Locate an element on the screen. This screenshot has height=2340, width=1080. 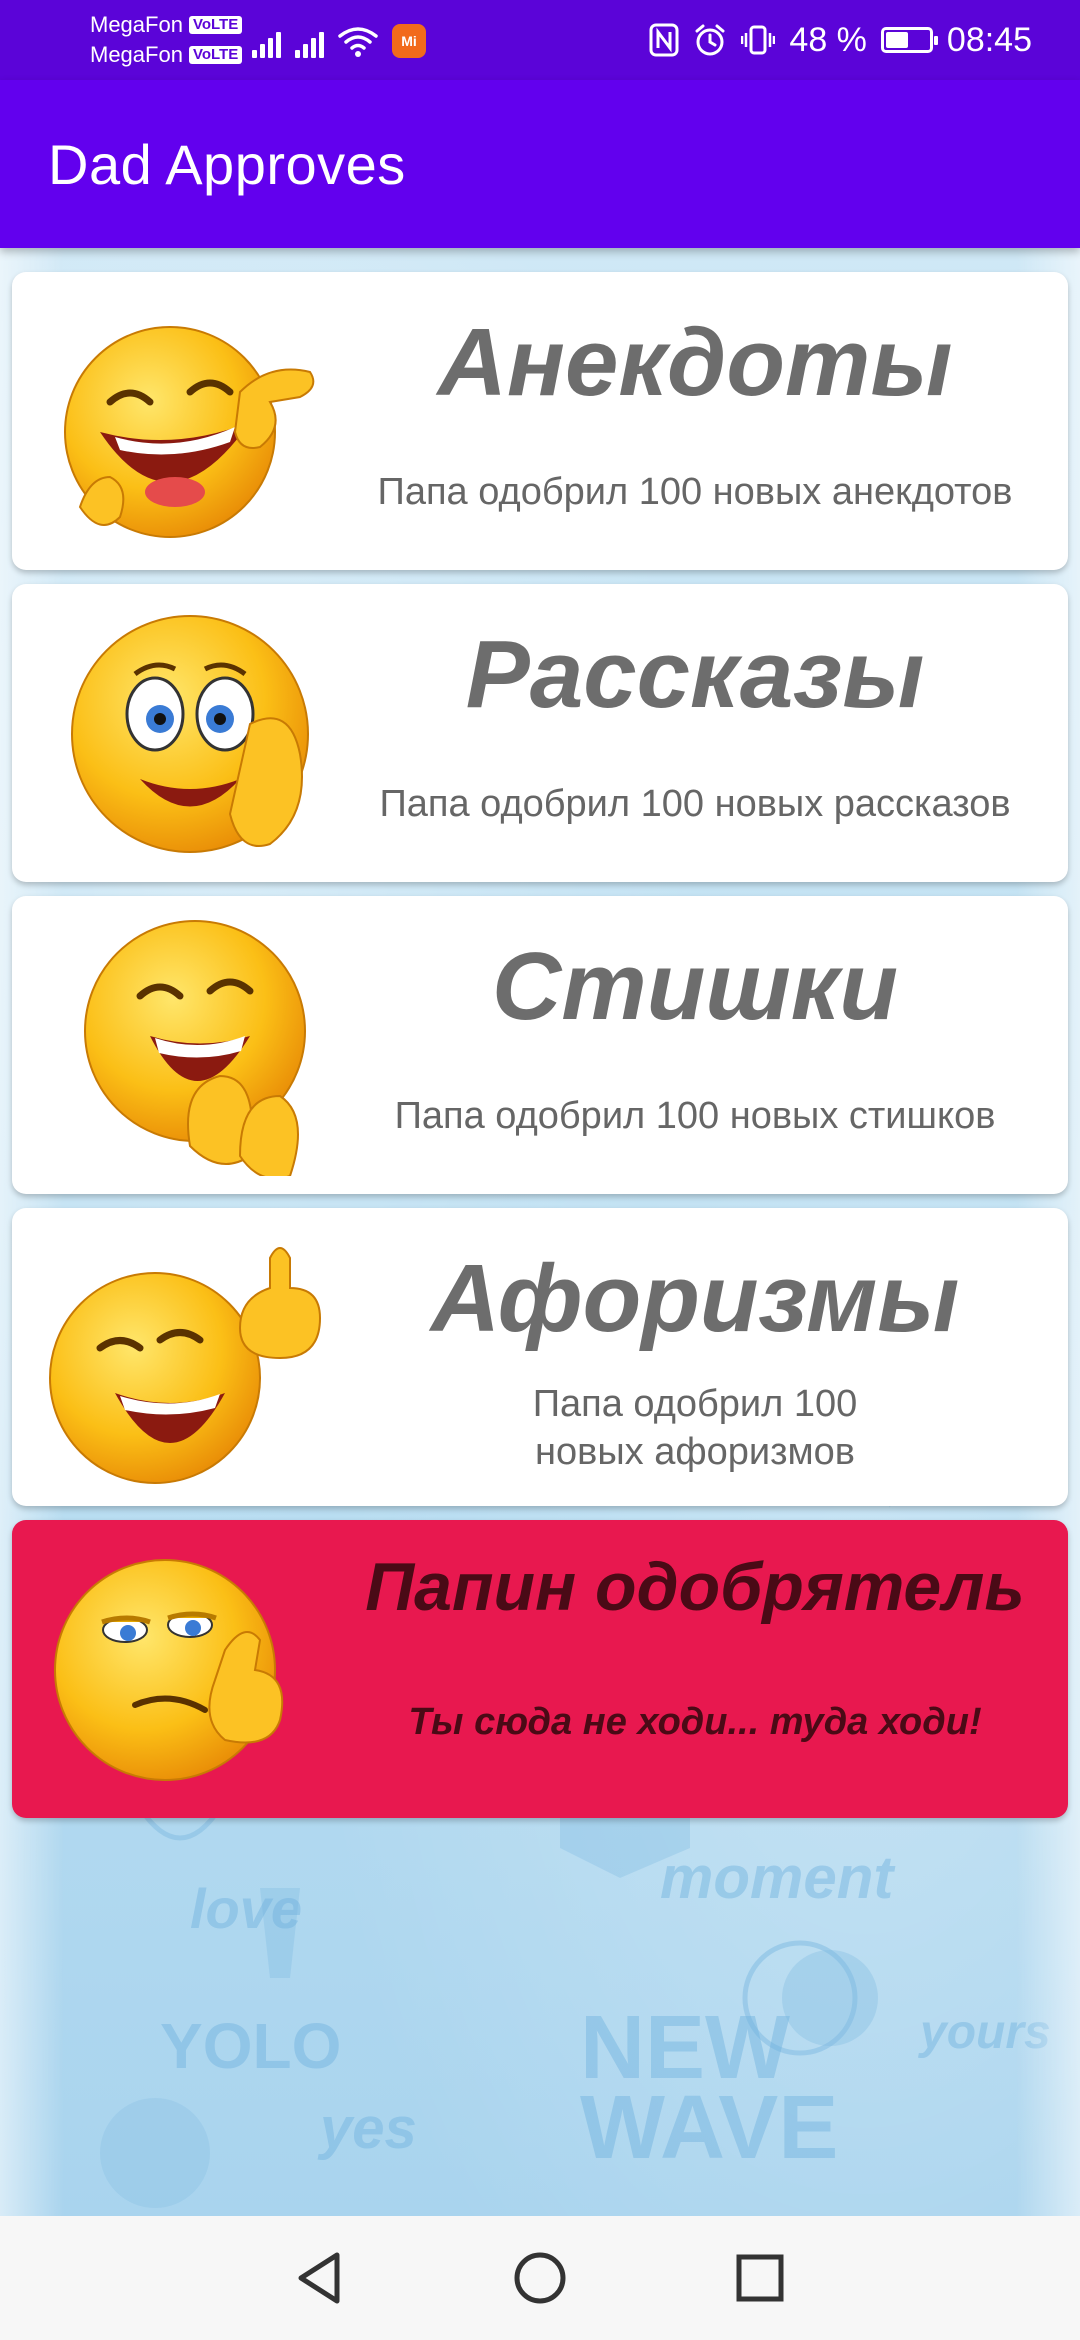
laughing-thumbs-emoji-icon is located at coordinates (185, 1365).